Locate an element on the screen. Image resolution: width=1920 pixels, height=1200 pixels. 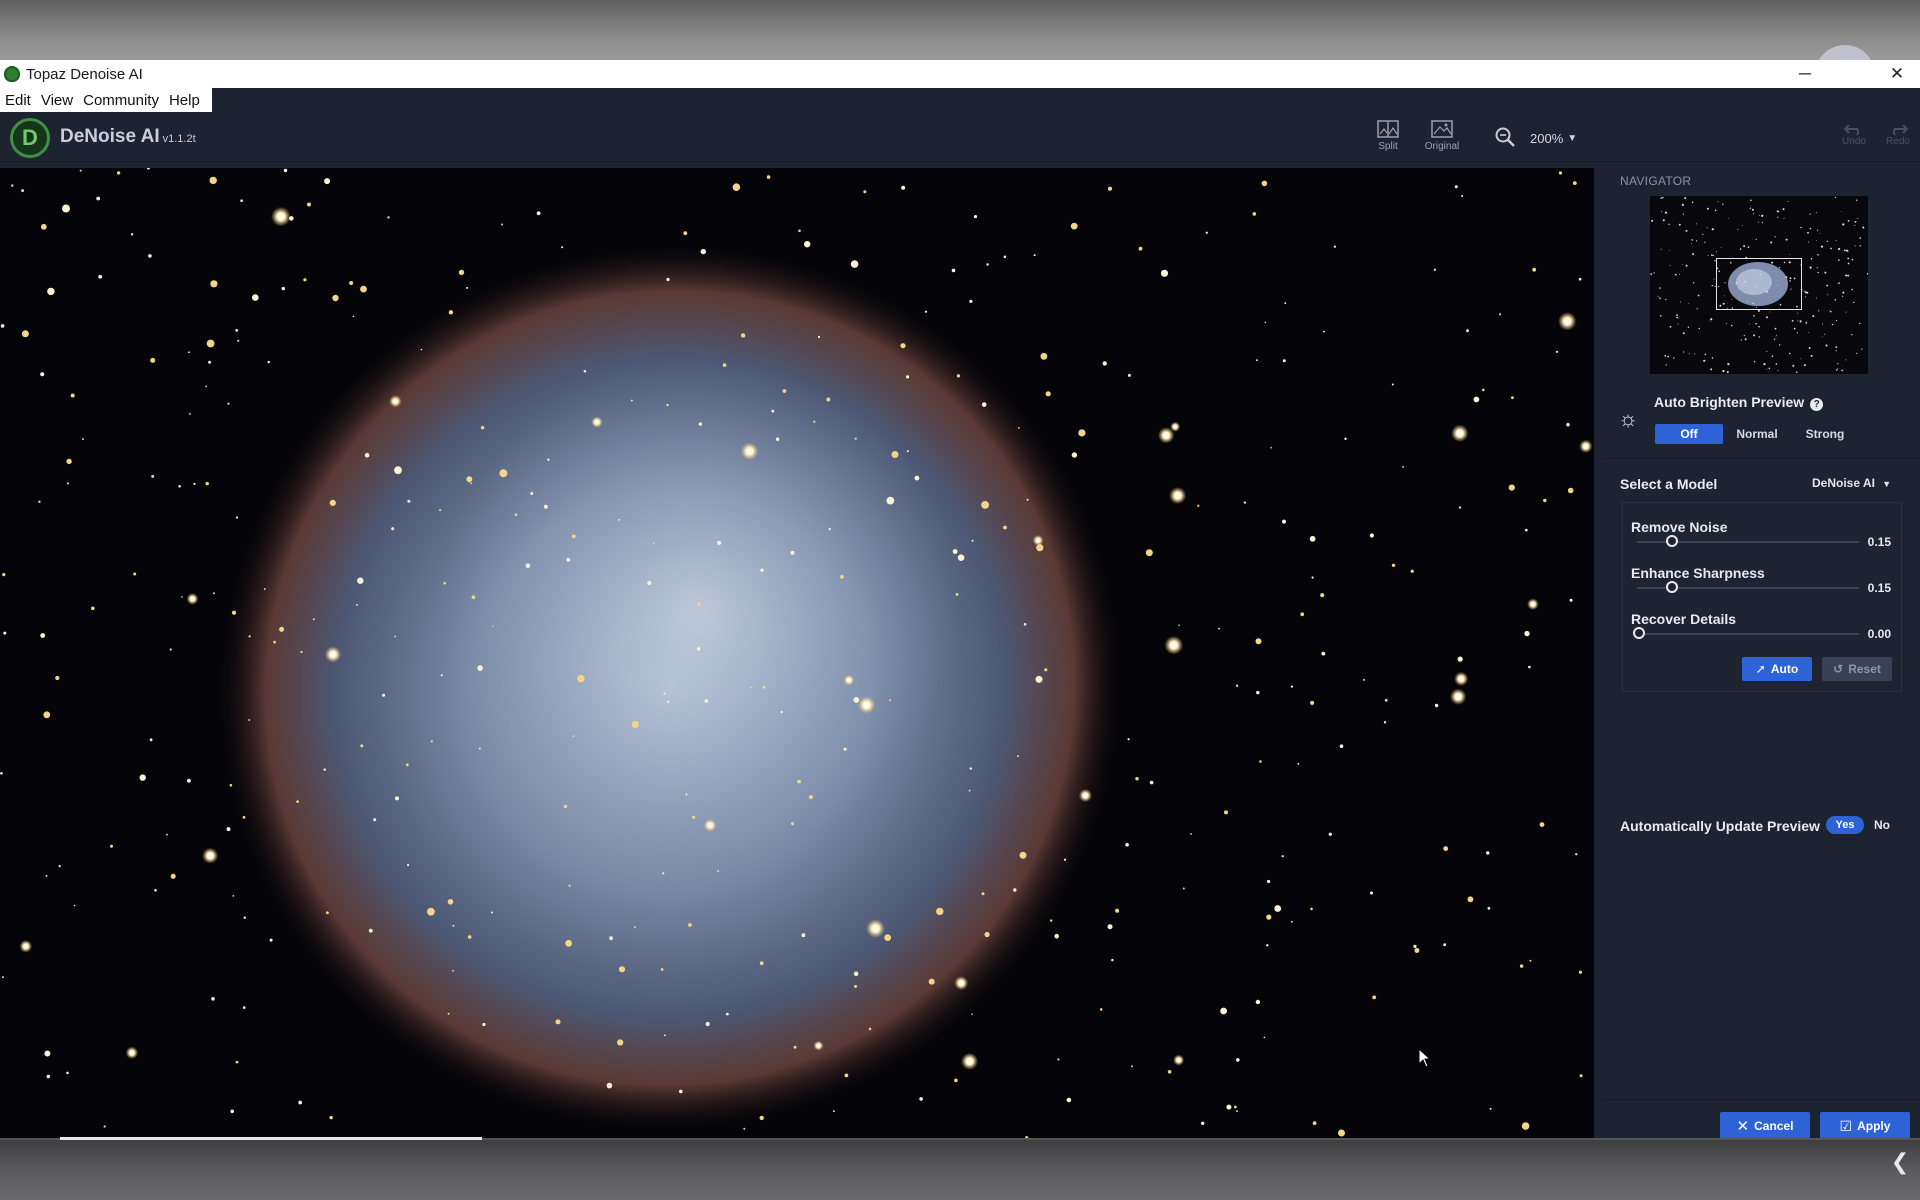
close-button: ✕ is located at coordinates (1897, 74).